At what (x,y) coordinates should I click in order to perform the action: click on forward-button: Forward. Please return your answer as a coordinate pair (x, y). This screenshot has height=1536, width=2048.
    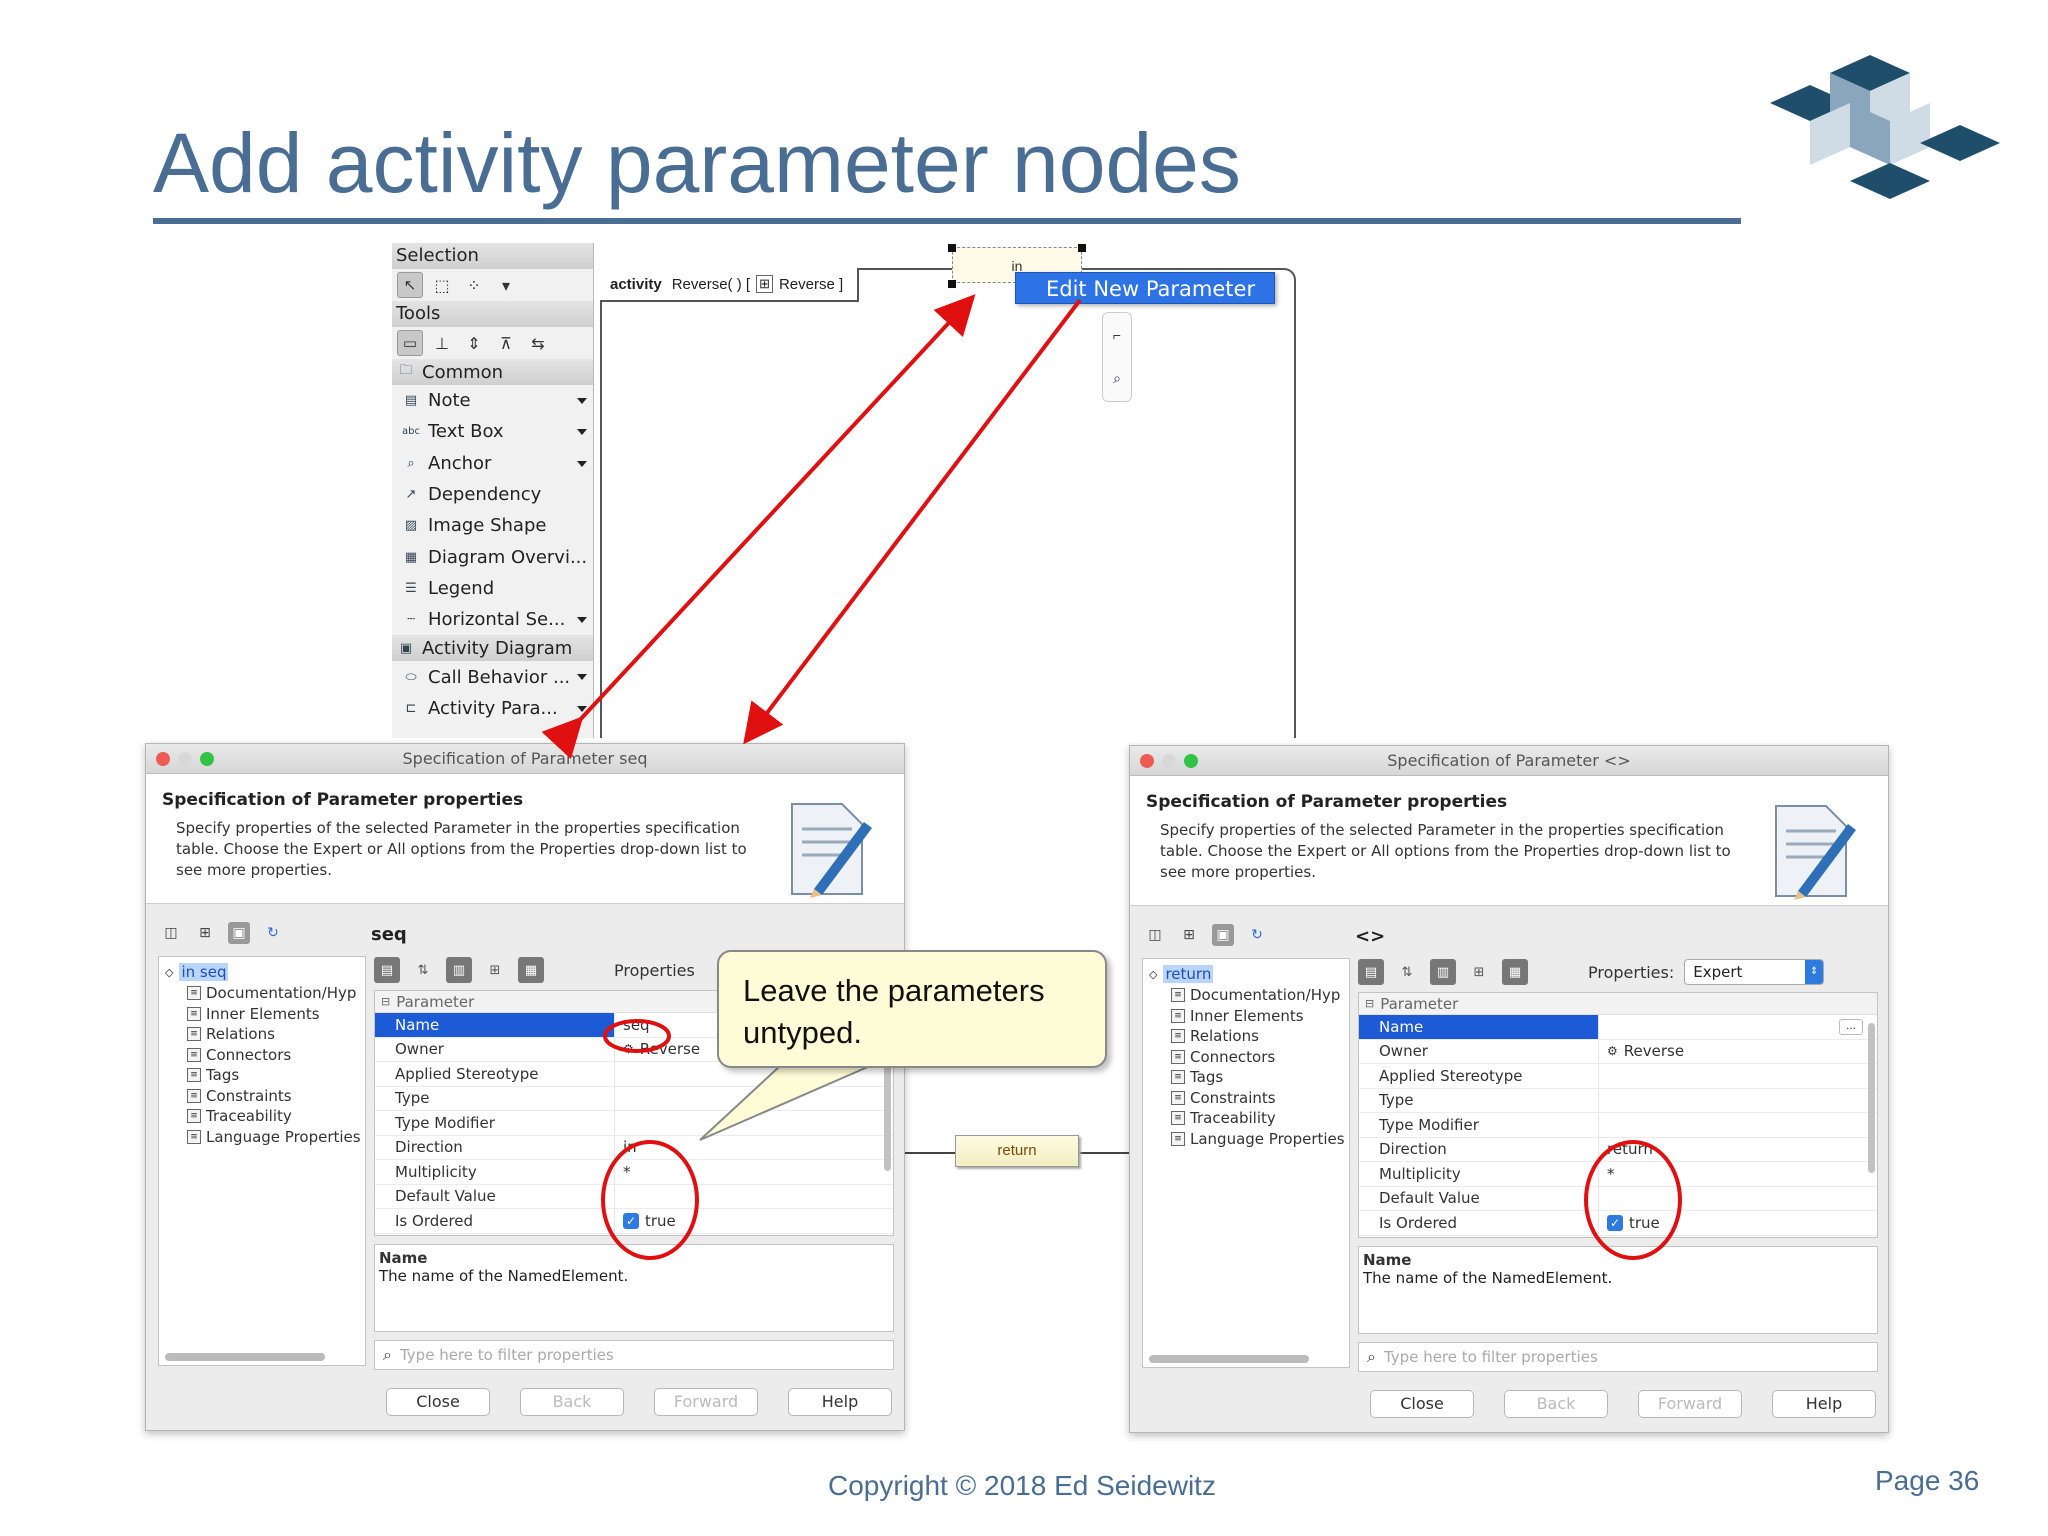
    Looking at the image, I should click on (706, 1402).